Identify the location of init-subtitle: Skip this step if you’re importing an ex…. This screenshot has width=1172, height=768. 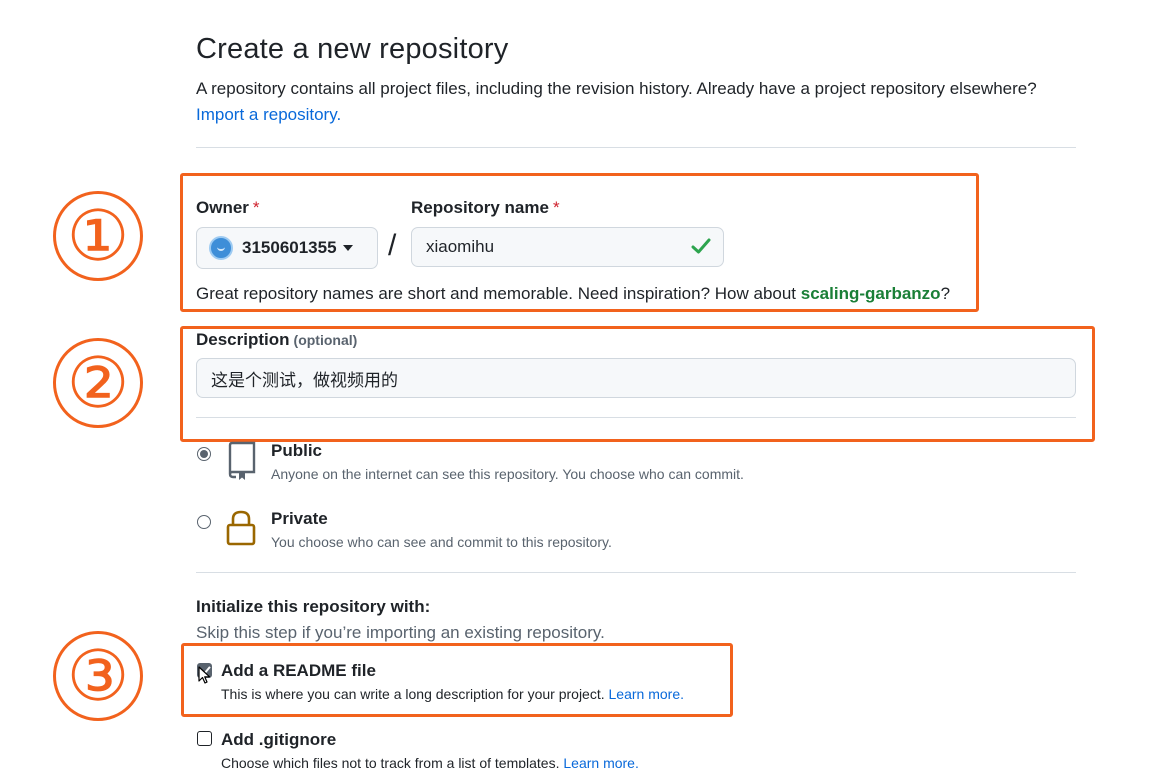
(400, 632).